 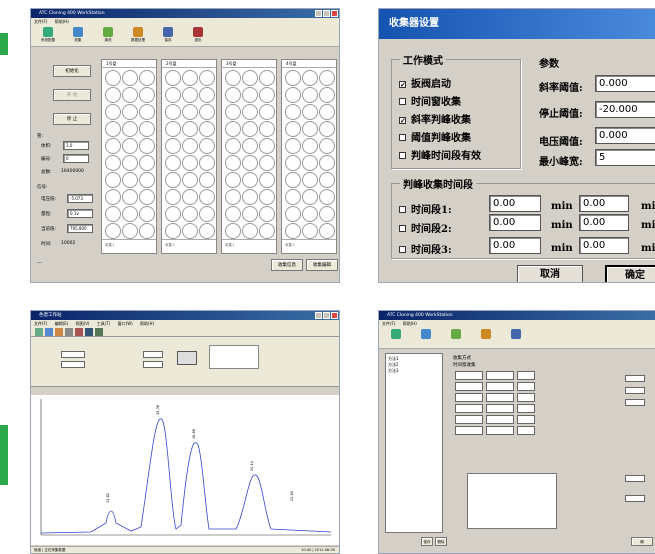 What do you see at coordinates (604, 222) in the screenshot?
I see `period-2-end-input: 0.00` at bounding box center [604, 222].